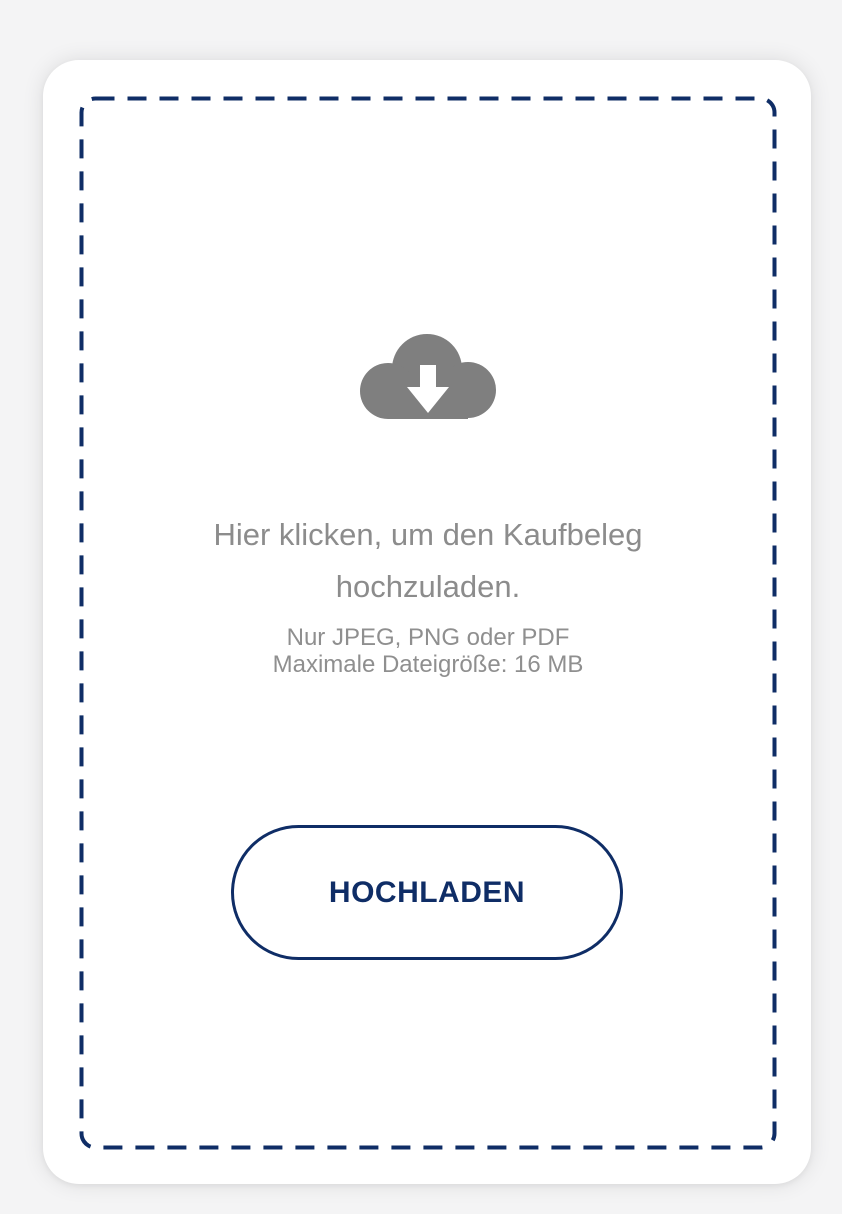  What do you see at coordinates (428, 664) in the screenshot?
I see `file-size-hint: Maximale Dateigröße: 16 MB` at bounding box center [428, 664].